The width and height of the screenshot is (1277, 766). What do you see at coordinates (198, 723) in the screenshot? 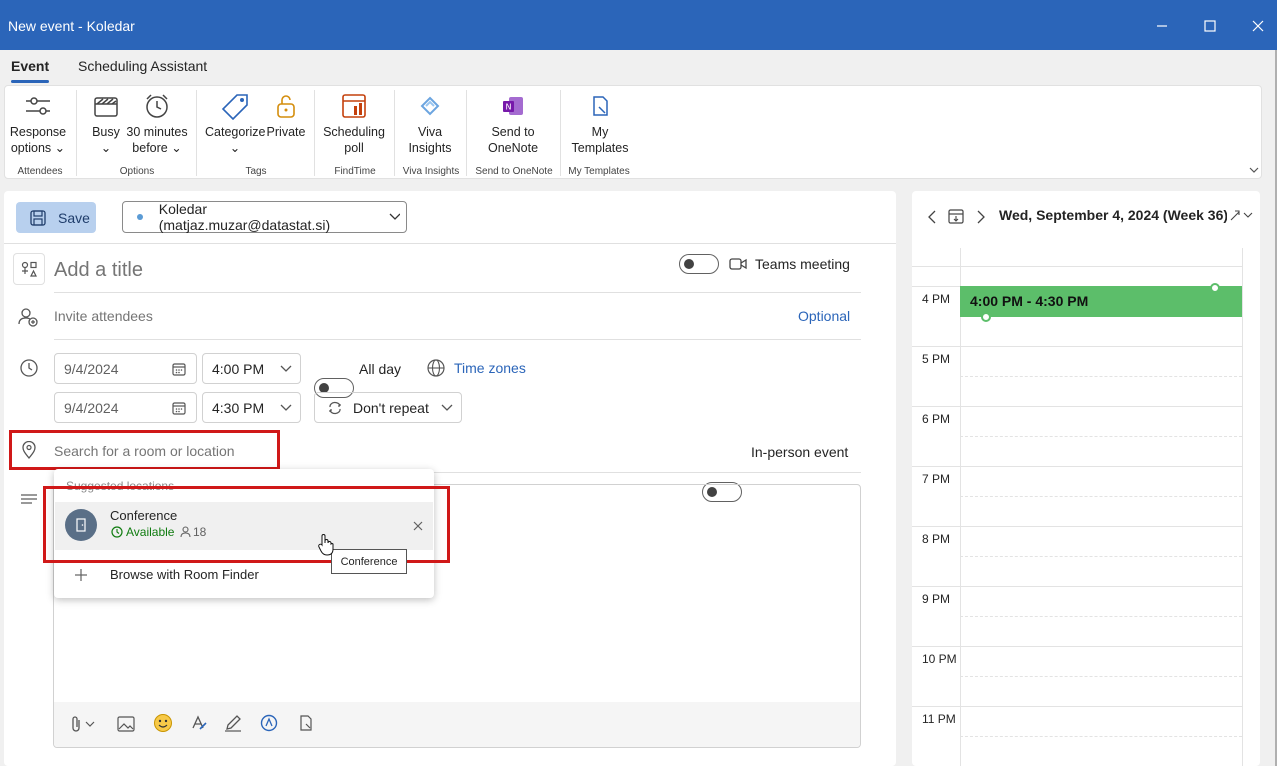
I see `format-painter-icon` at bounding box center [198, 723].